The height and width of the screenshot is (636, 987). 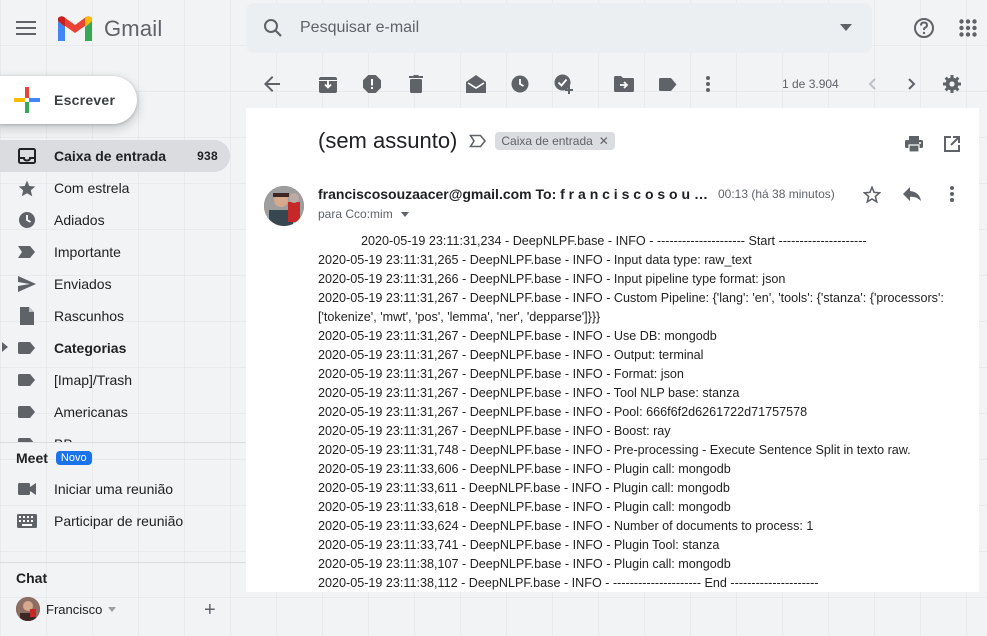 I want to click on keyboard-icon, so click(x=27, y=521).